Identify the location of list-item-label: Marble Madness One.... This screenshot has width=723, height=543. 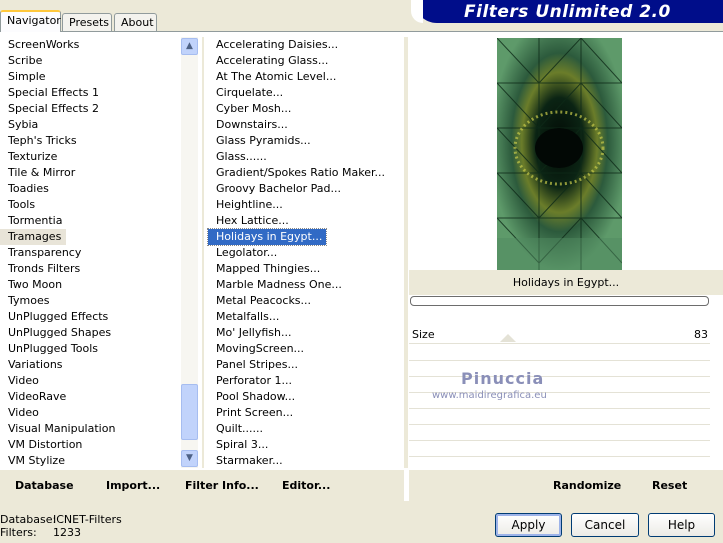
(279, 284).